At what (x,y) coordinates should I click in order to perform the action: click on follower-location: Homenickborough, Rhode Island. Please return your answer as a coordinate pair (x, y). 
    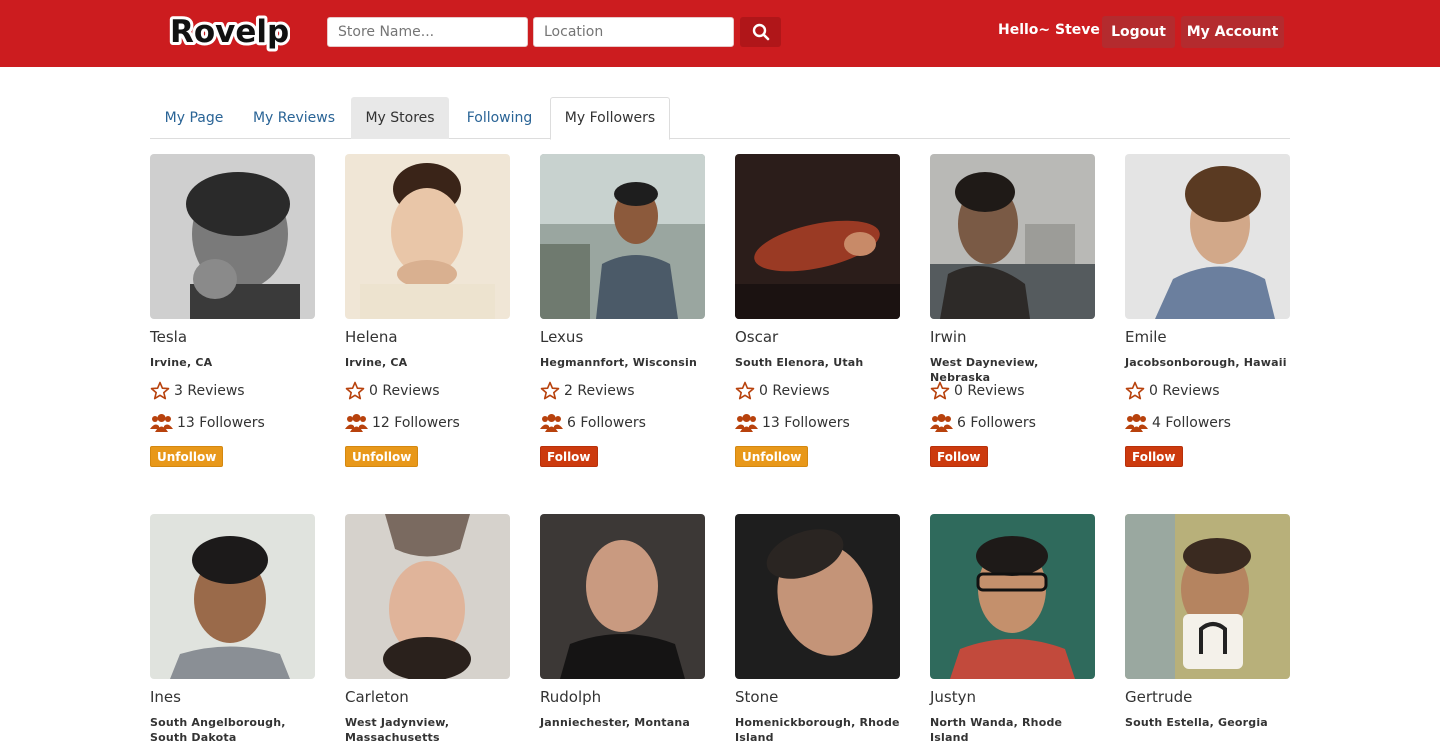
    Looking at the image, I should click on (817, 730).